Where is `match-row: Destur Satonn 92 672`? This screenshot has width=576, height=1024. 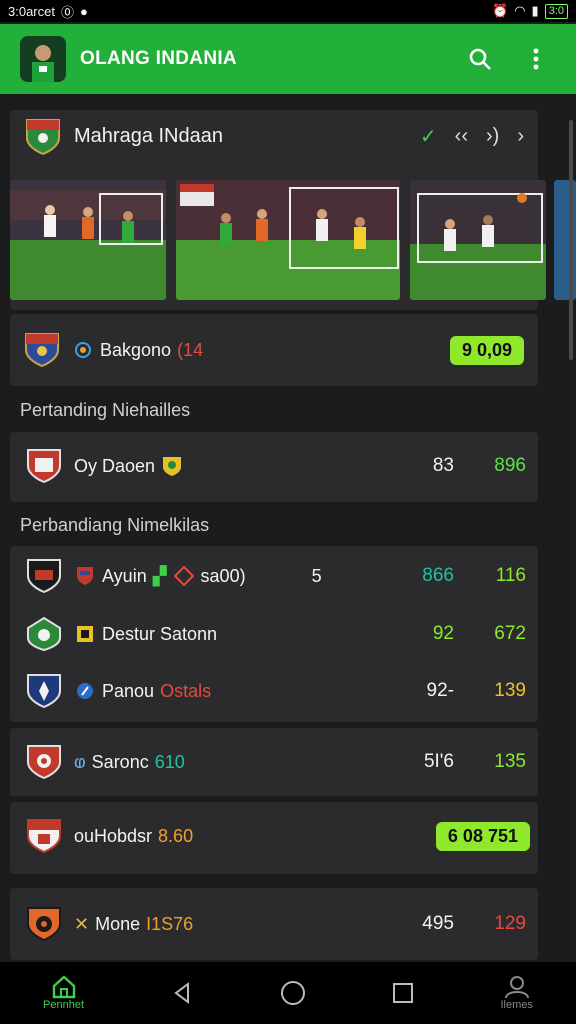 match-row: Destur Satonn 92 672 is located at coordinates (276, 634).